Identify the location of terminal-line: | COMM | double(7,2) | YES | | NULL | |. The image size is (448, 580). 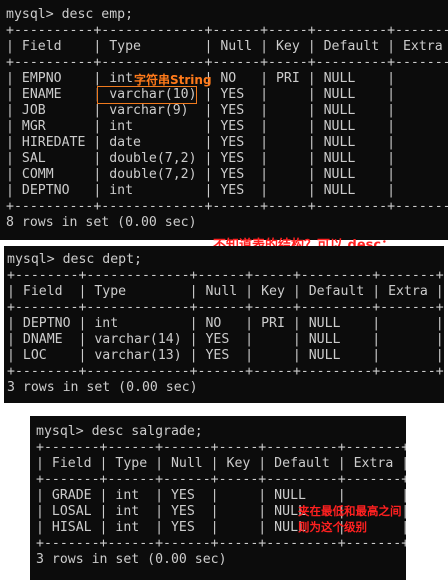
(227, 174).